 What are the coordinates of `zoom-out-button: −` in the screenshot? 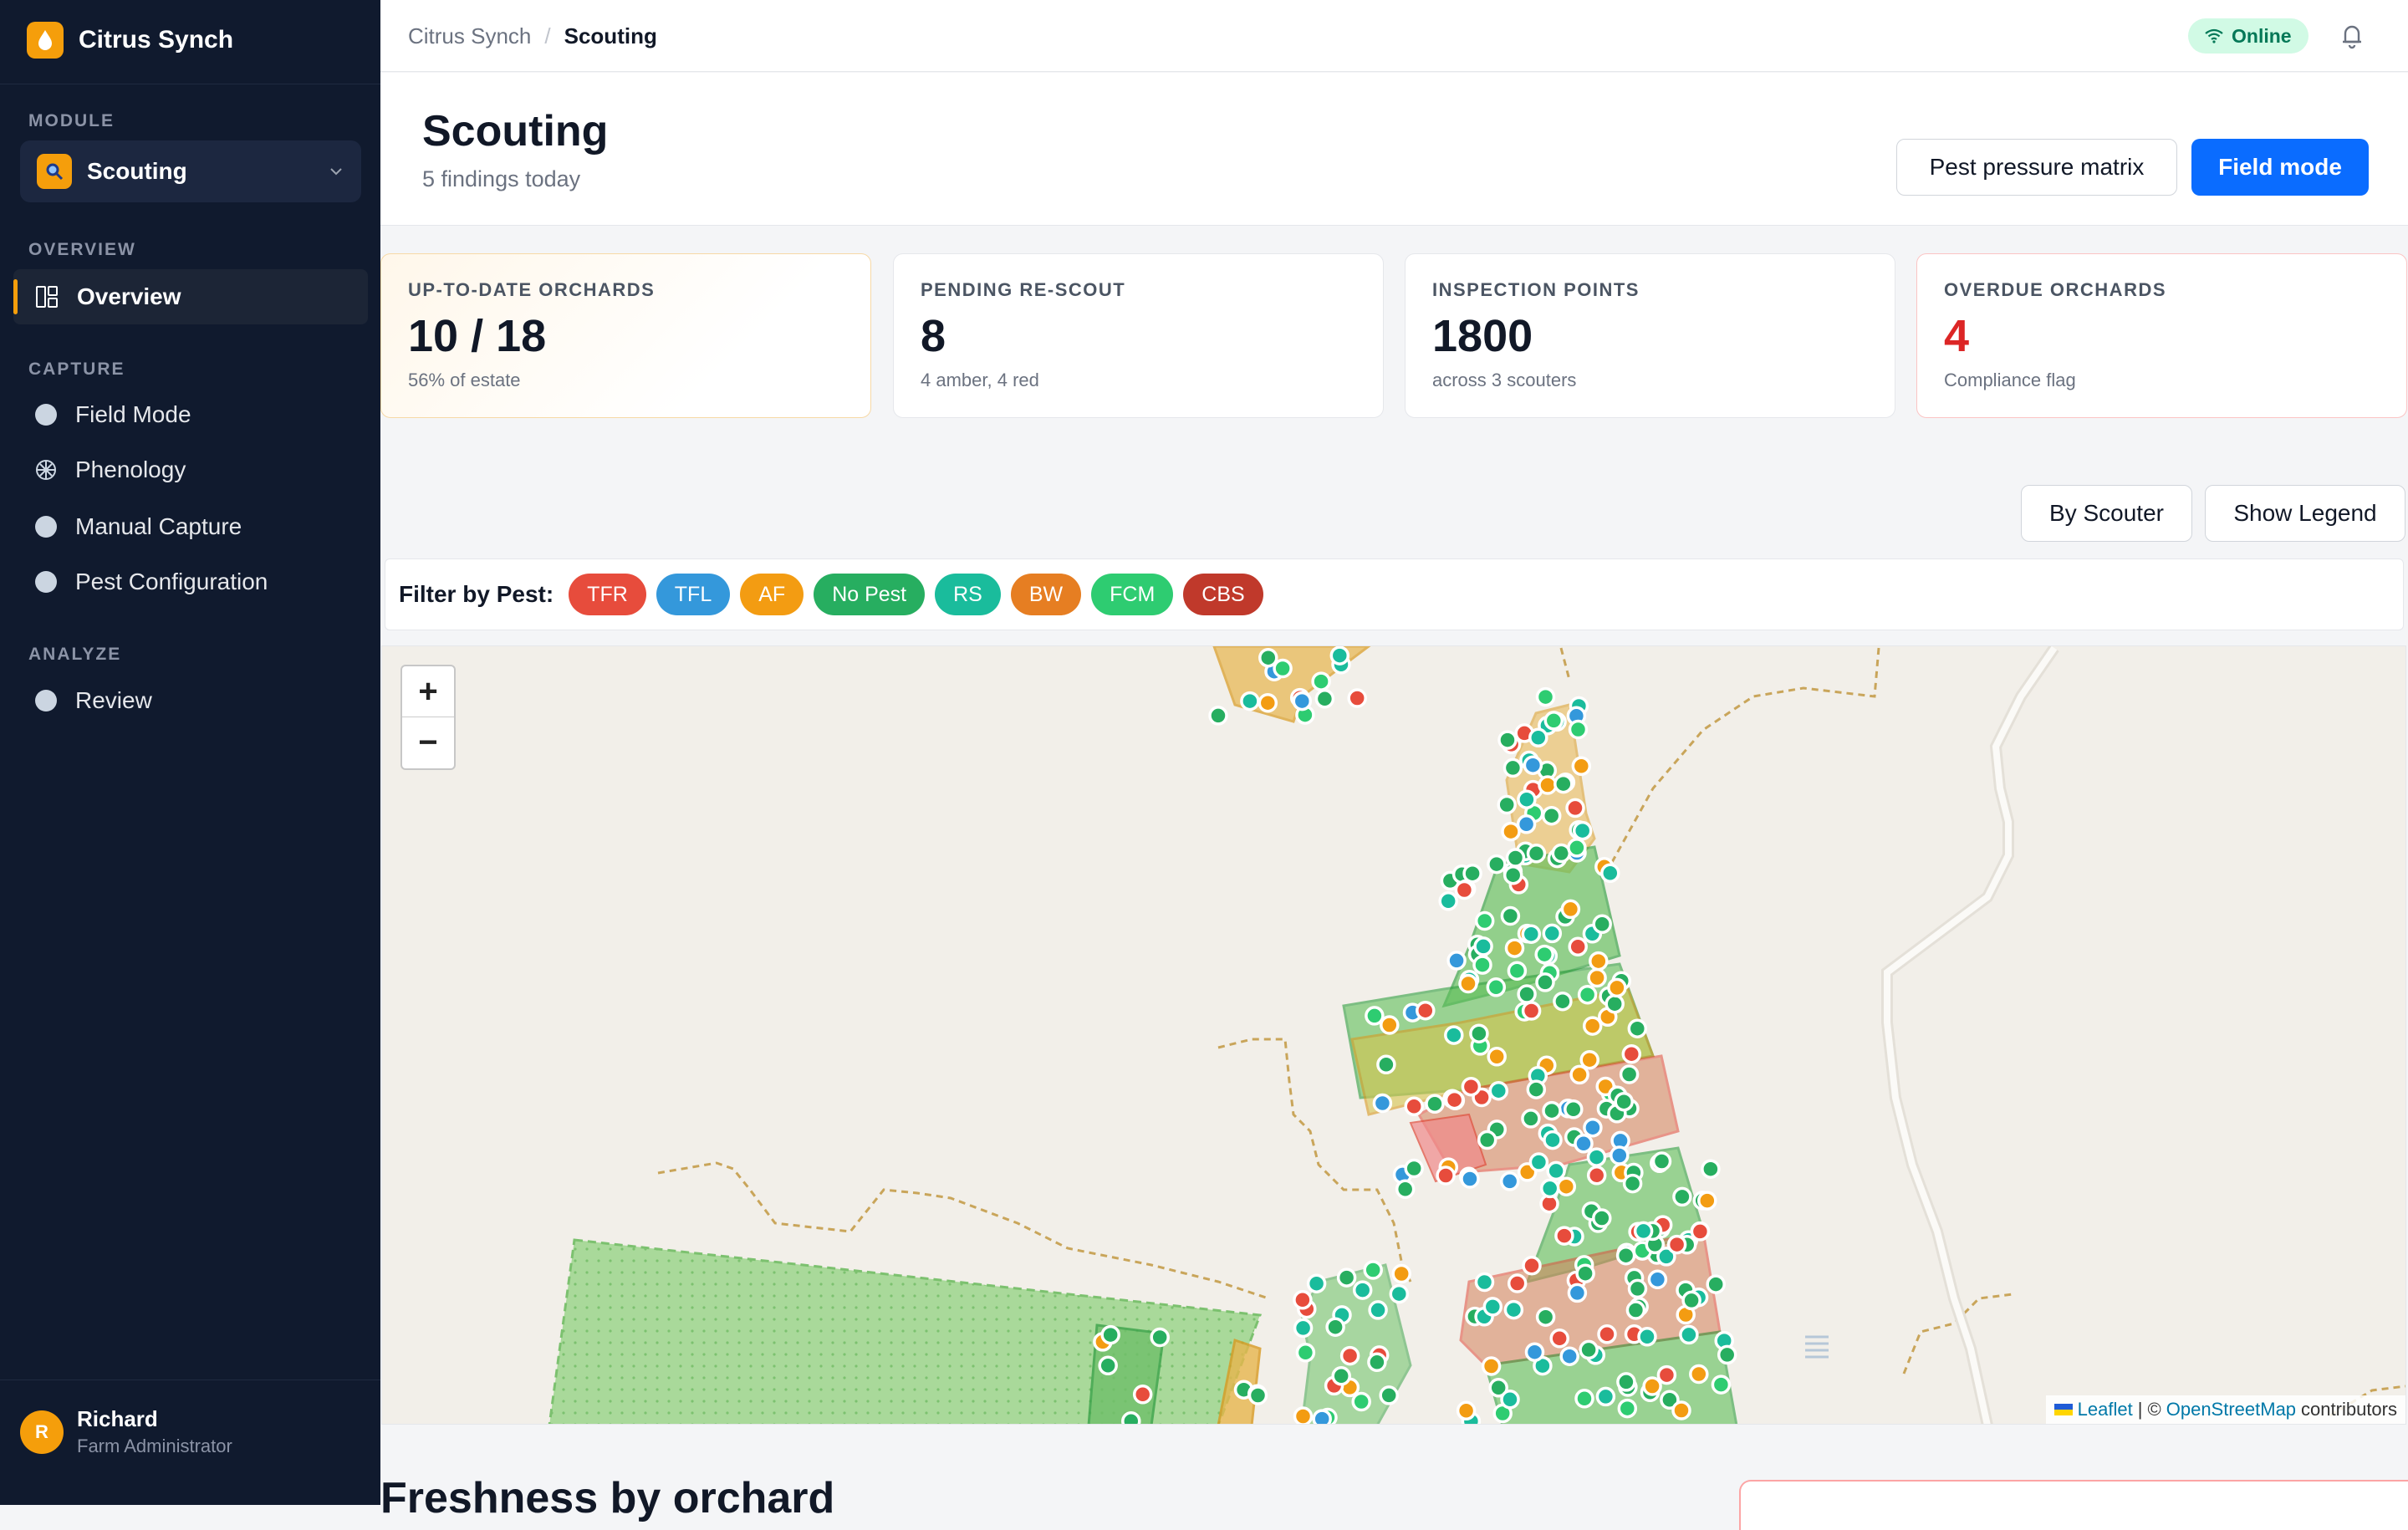 It's located at (428, 743).